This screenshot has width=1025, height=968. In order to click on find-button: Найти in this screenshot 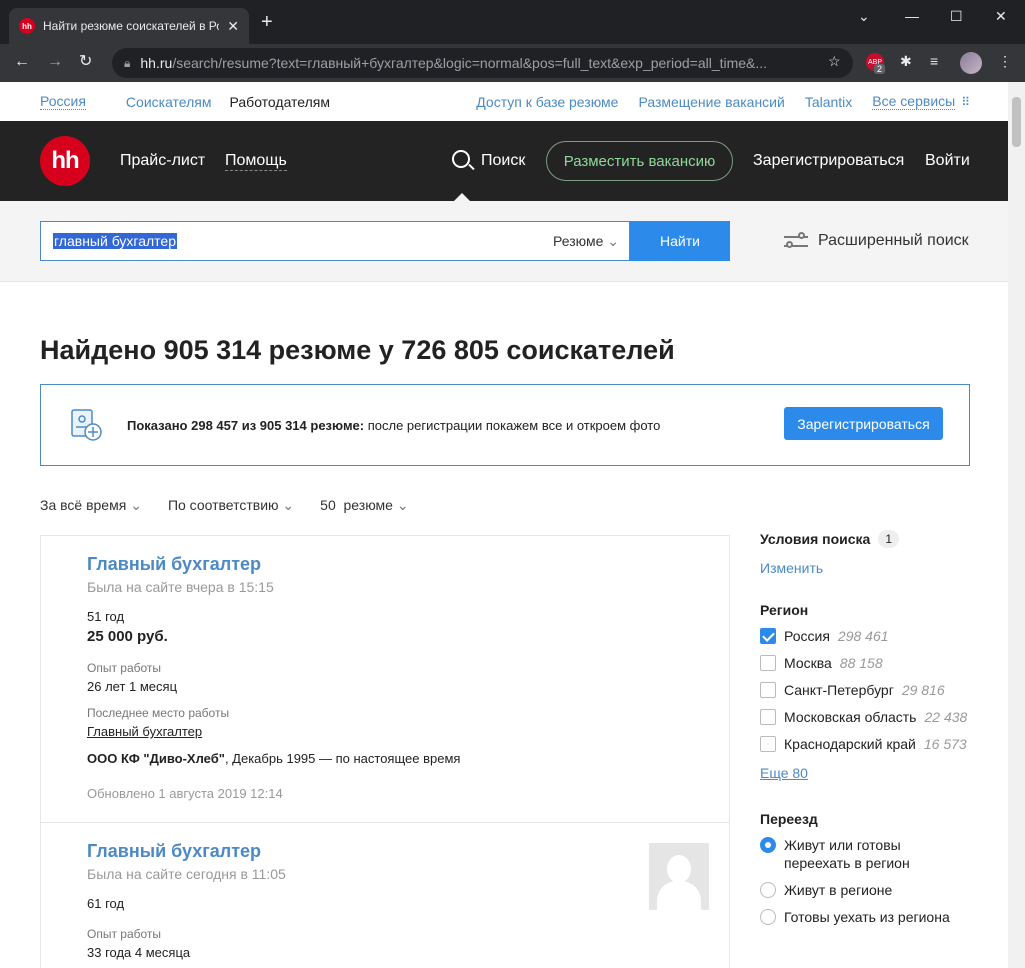, I will do `click(680, 241)`.